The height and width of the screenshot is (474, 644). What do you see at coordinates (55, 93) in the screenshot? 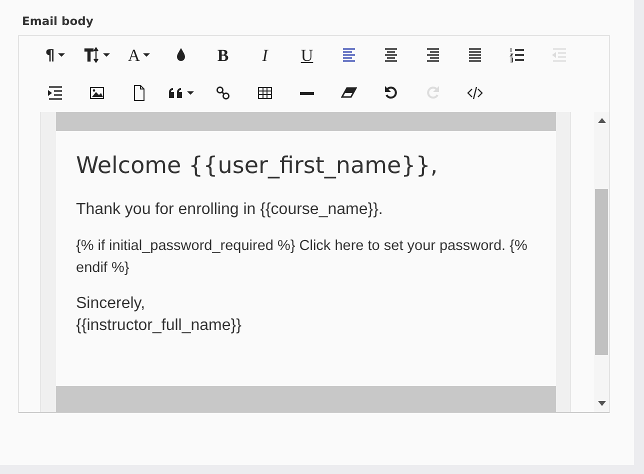
I see `indent-icon` at bounding box center [55, 93].